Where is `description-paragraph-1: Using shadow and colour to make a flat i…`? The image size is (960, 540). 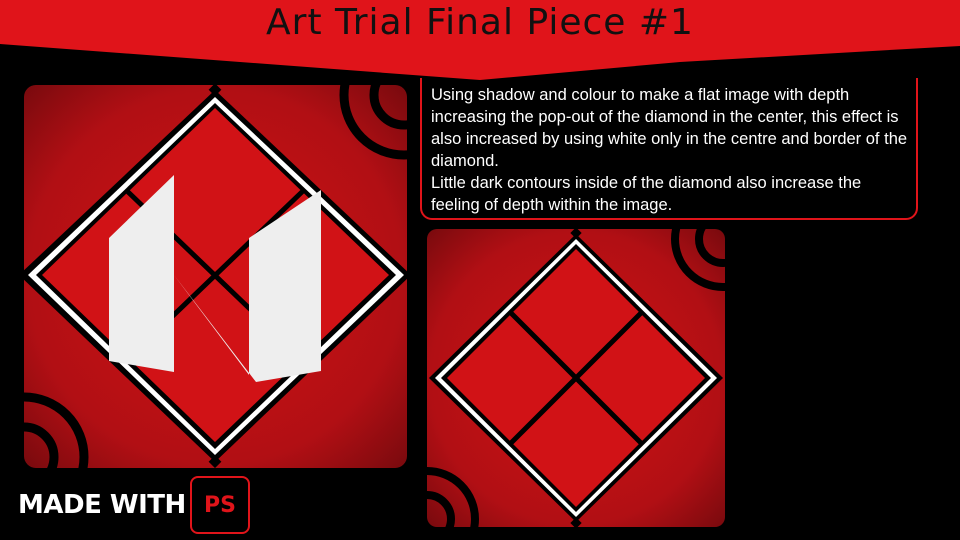
description-paragraph-1: Using shadow and colour to make a flat i… is located at coordinates (669, 128).